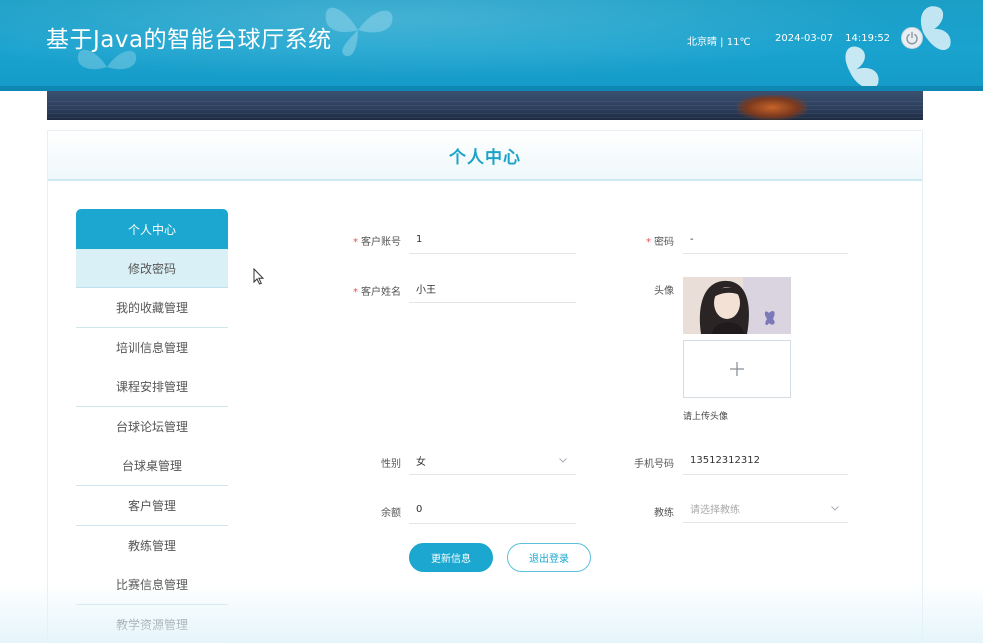  I want to click on power-icon, so click(912, 38).